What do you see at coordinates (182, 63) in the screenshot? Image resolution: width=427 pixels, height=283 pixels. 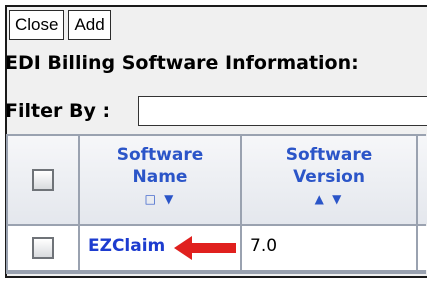 I see `page-title: EDI Billing Software Information:` at bounding box center [182, 63].